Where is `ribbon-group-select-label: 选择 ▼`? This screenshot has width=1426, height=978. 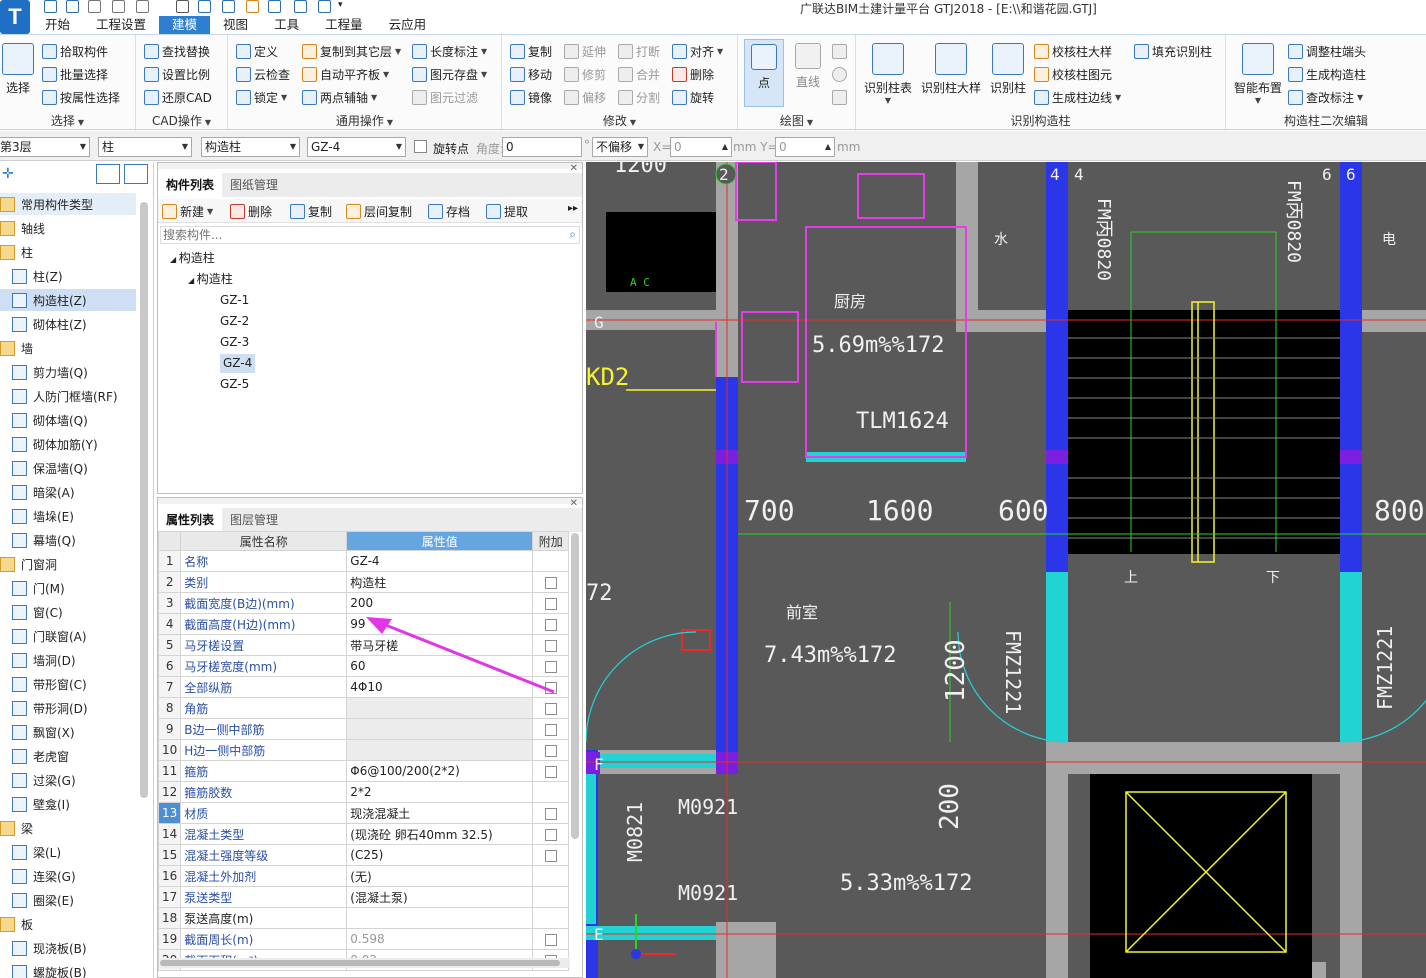
ribbon-group-select-label: 选择 ▼ is located at coordinates (67, 120).